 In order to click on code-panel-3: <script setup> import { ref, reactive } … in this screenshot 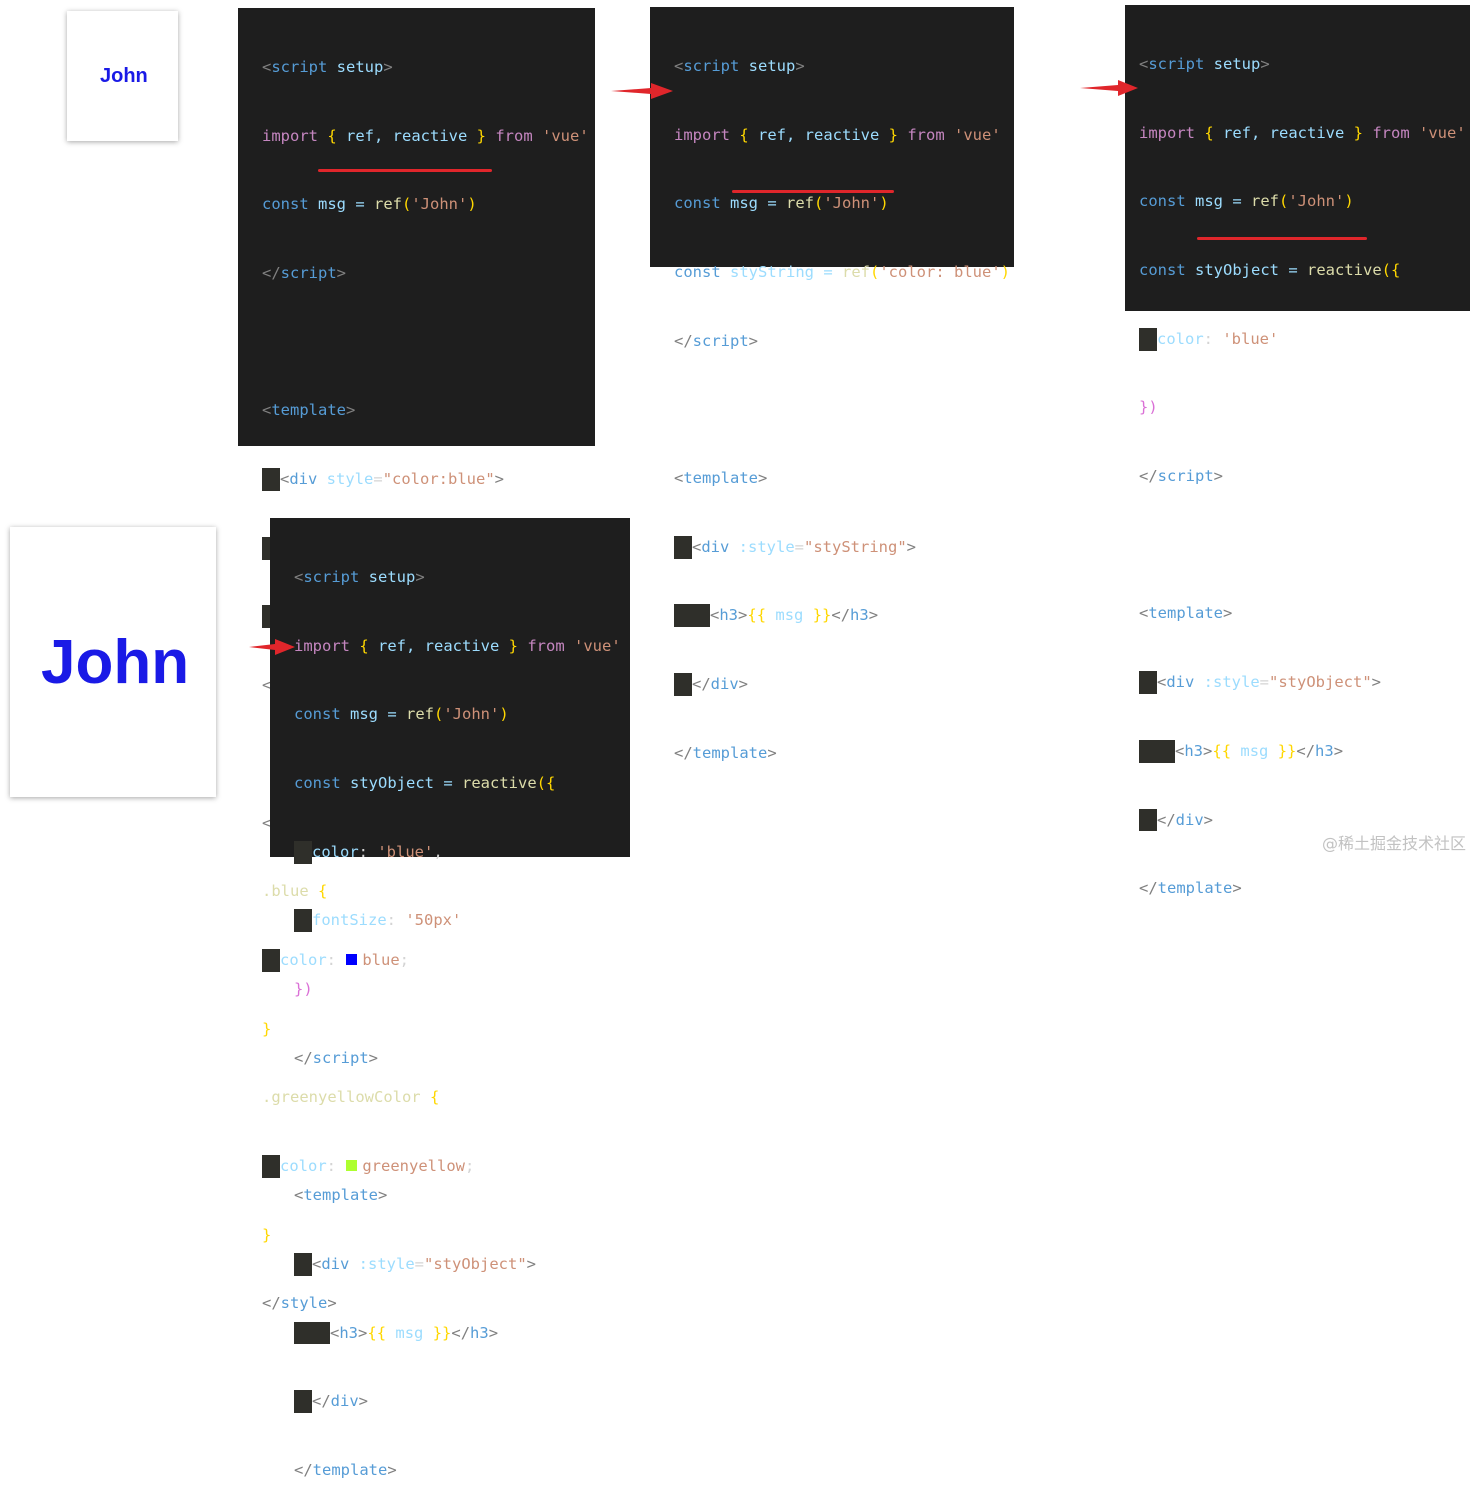, I will do `click(1297, 451)`.